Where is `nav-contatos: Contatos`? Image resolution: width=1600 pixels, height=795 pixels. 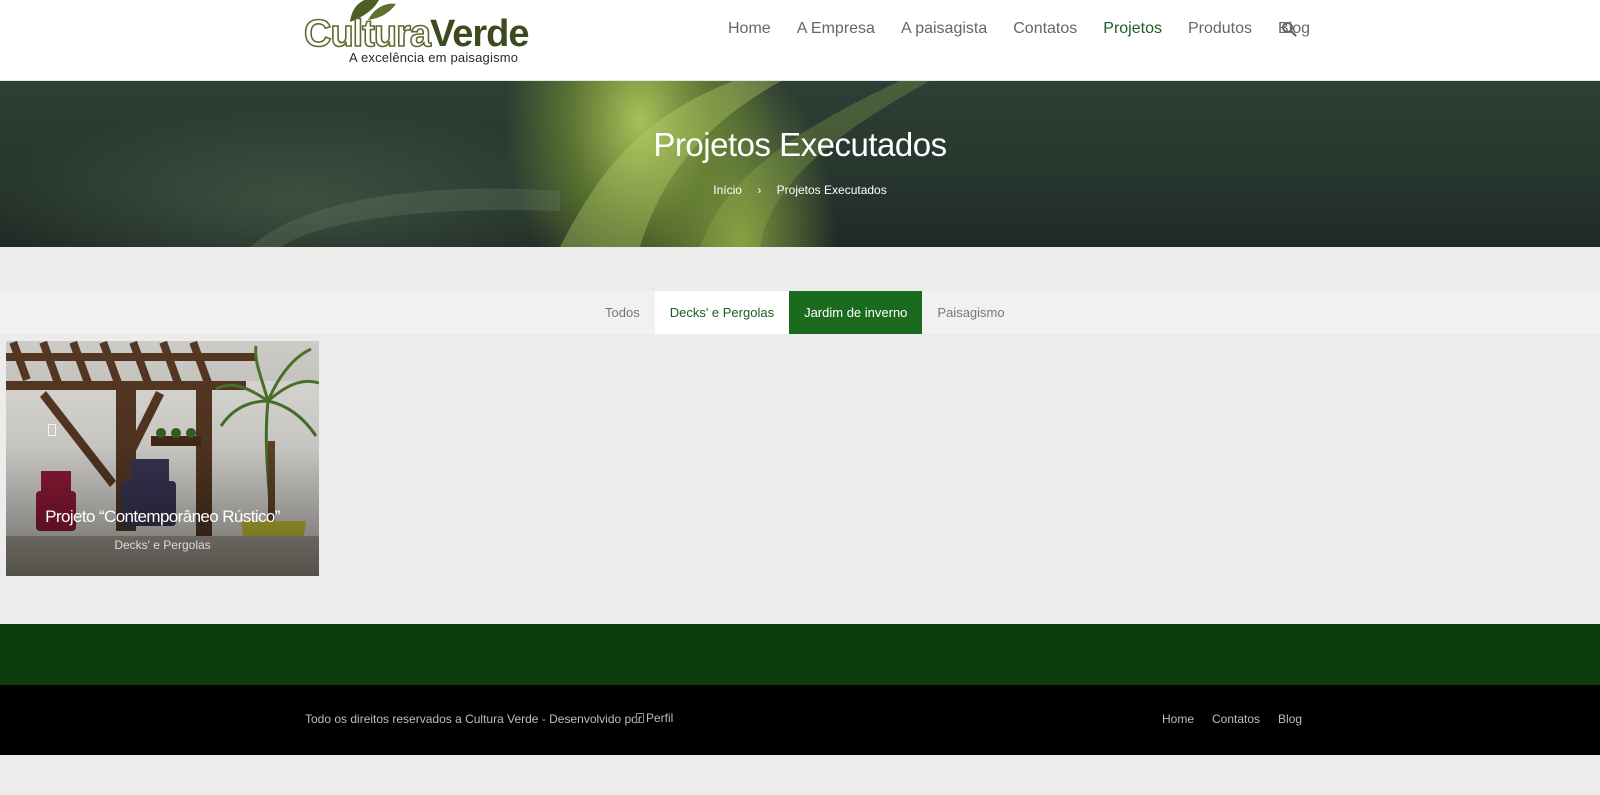 nav-contatos: Contatos is located at coordinates (1045, 29).